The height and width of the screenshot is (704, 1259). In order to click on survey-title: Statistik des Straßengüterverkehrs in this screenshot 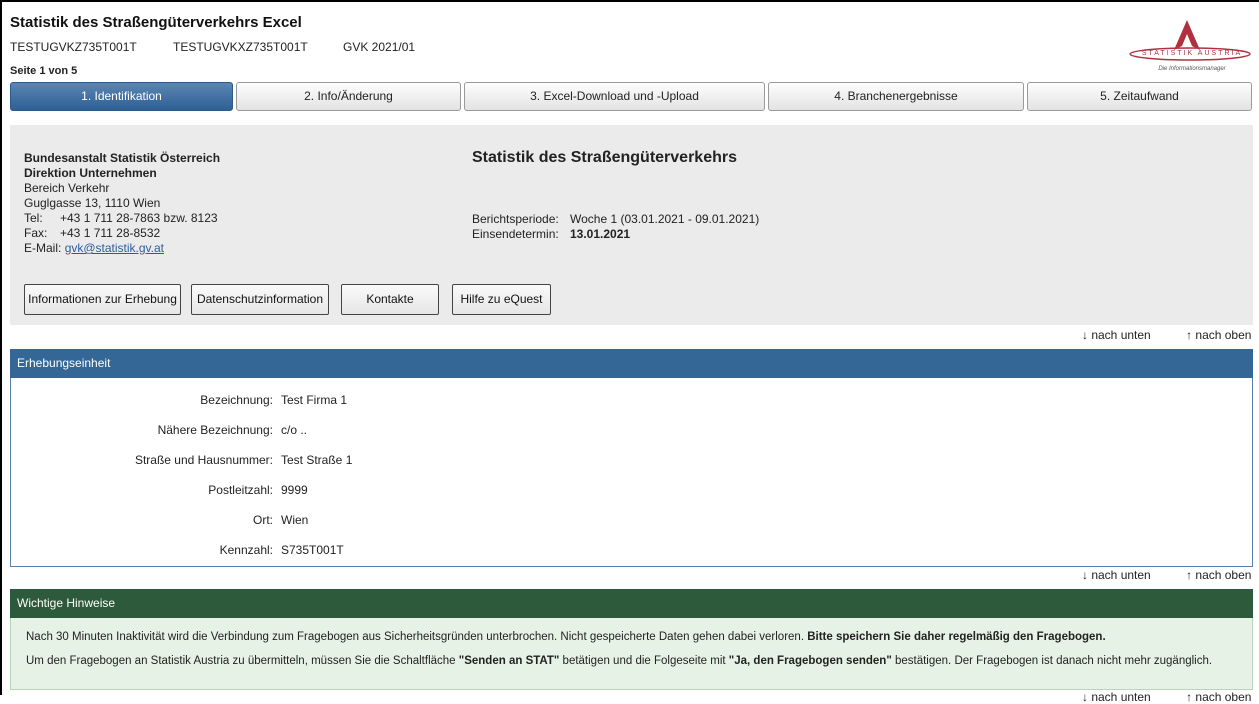, I will do `click(604, 157)`.